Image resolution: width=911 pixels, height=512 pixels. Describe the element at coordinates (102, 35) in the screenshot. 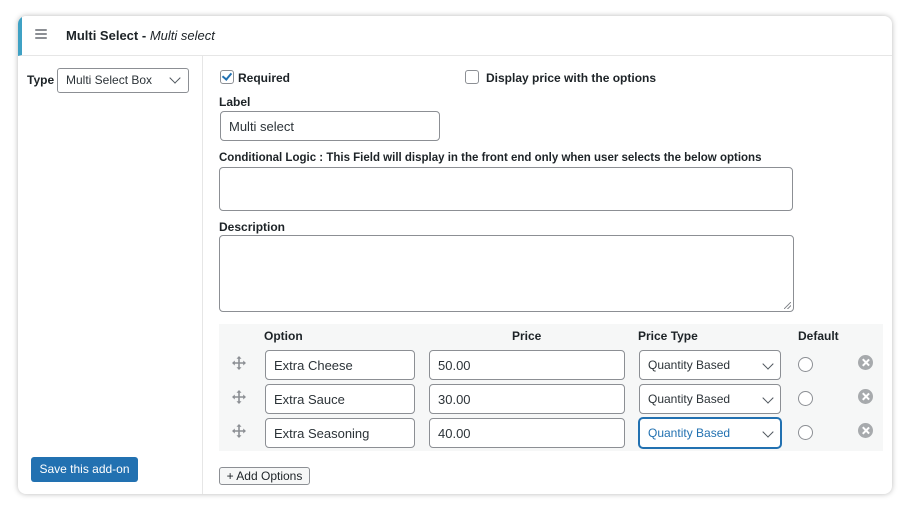

I see `title-main: Multi Select` at that location.